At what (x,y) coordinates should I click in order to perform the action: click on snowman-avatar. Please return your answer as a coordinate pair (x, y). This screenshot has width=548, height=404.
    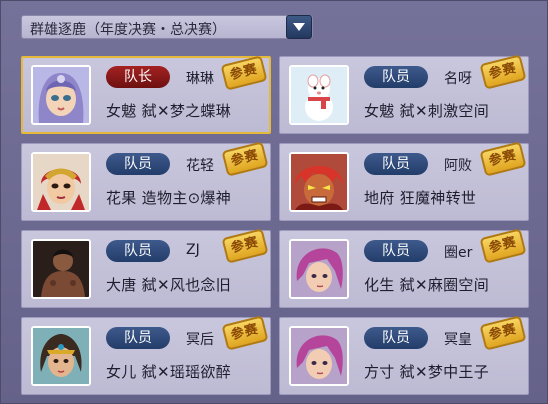
    Looking at the image, I should click on (319, 95).